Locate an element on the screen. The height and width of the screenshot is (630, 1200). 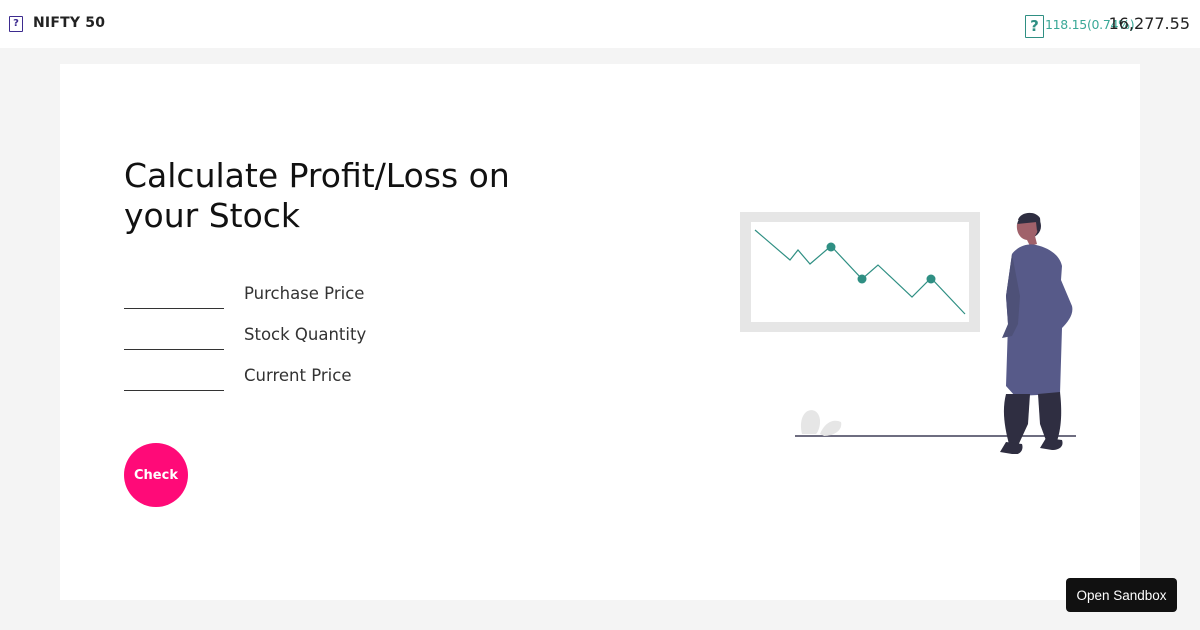
stock-quantity-label: Stock Quantity is located at coordinates (305, 334).